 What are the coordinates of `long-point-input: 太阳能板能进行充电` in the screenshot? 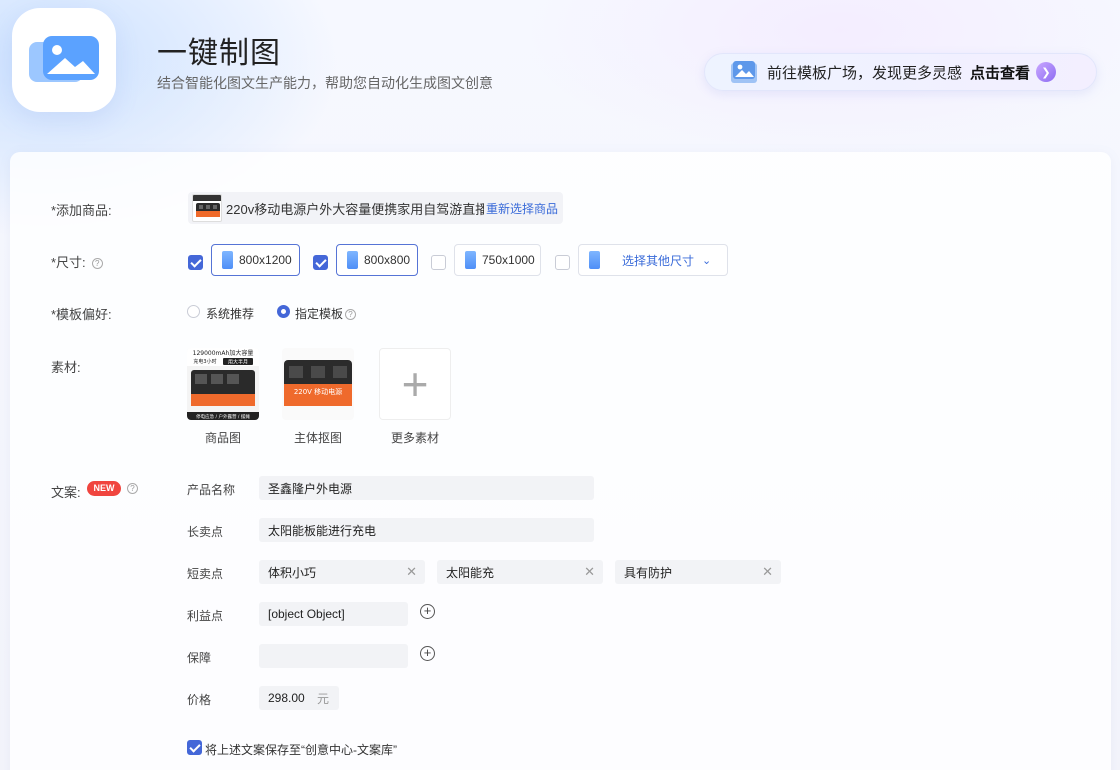 It's located at (426, 530).